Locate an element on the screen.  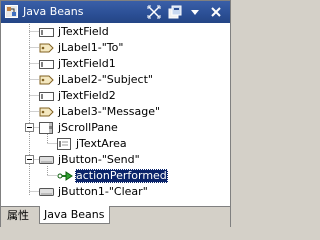
tree-item-jbutton-send: jButton-"Send" is located at coordinates (115, 160).